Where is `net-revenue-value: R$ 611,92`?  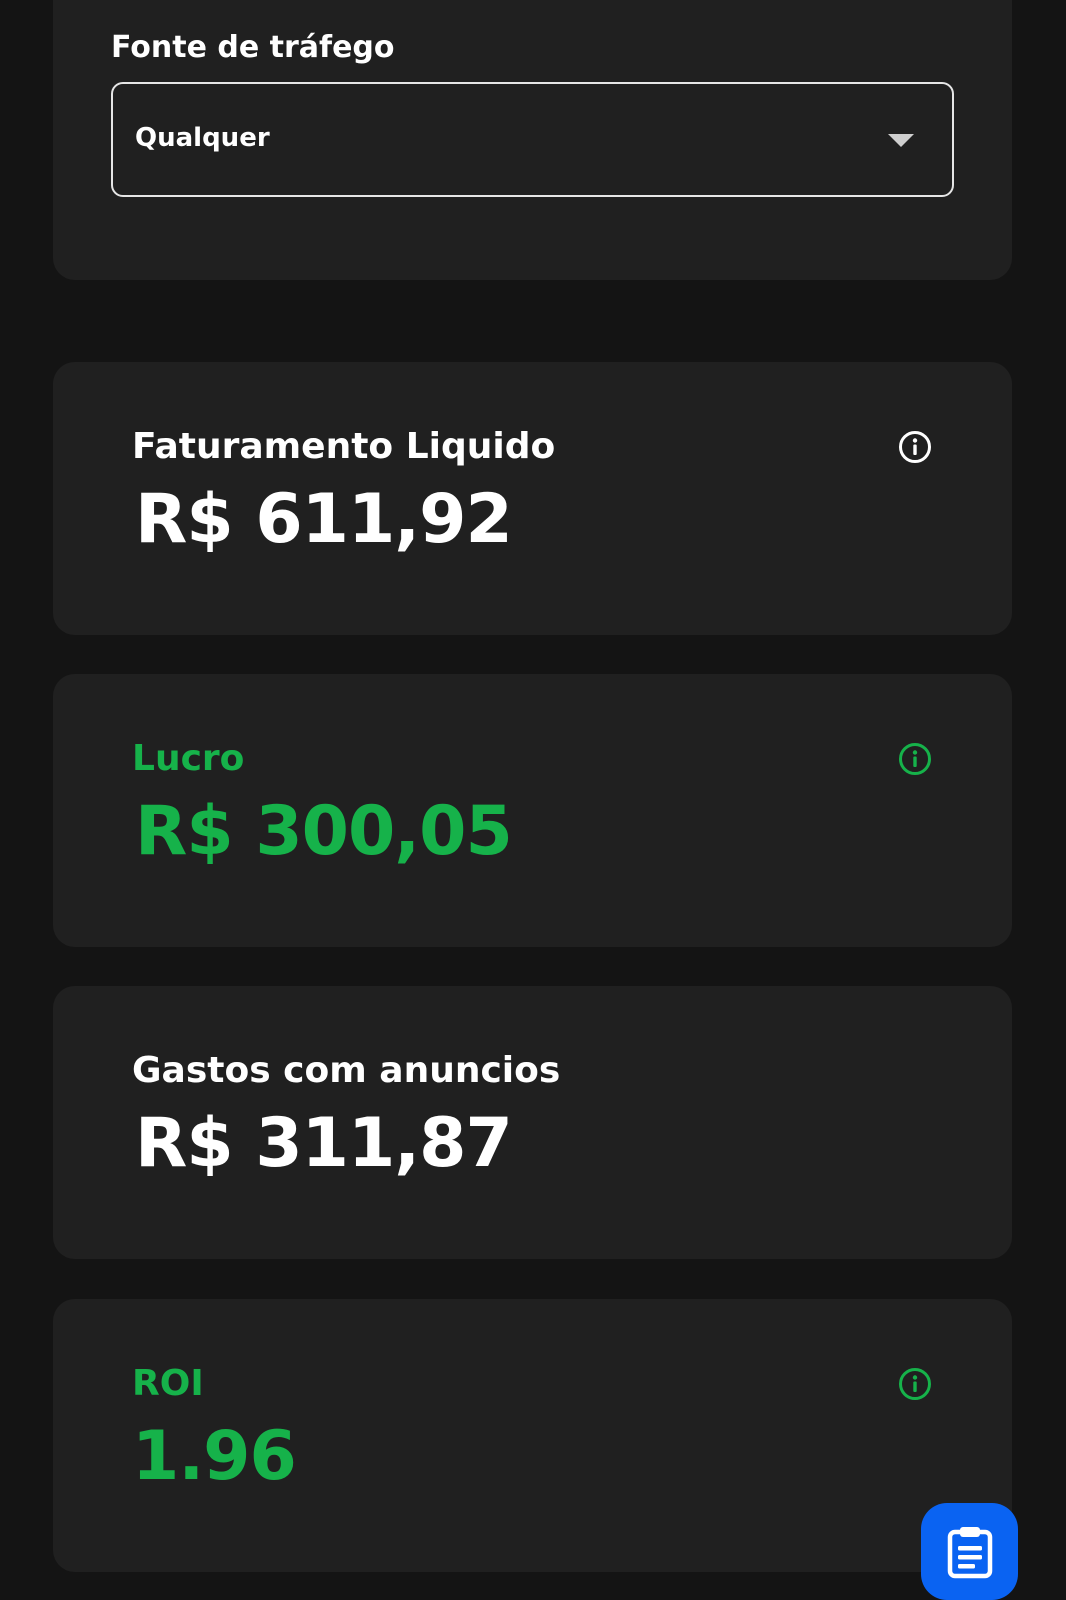 net-revenue-value: R$ 611,92 is located at coordinates (324, 519).